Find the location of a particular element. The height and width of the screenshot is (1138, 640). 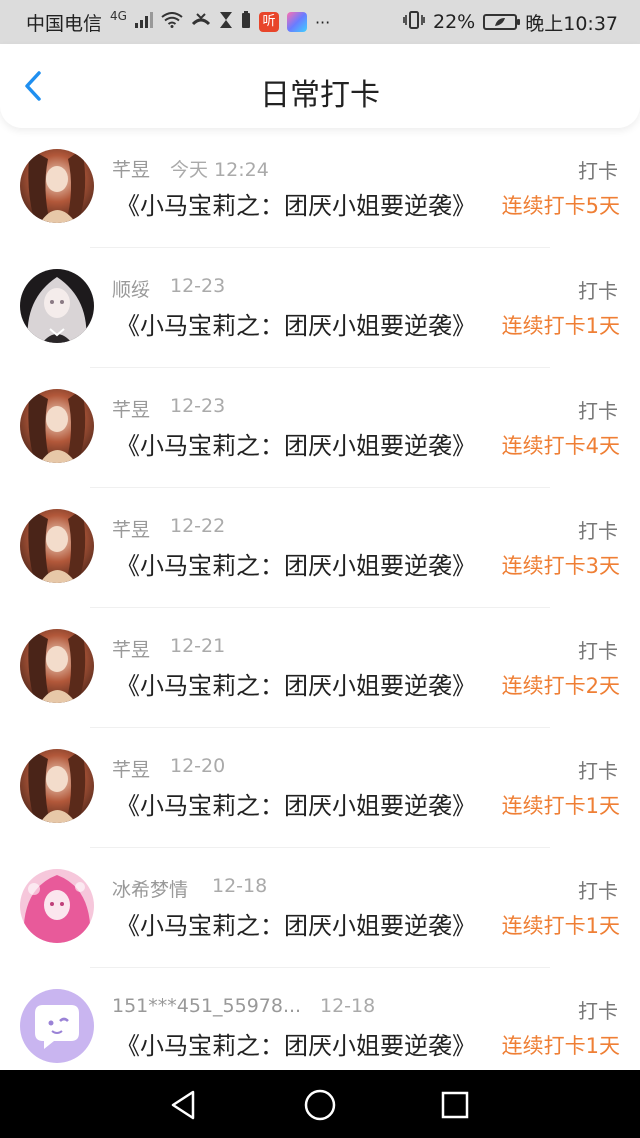

list-item: 芊昱 12-20 《小马宝莉之：团厌小姐要逆袭》 打卡 连续打卡1天 is located at coordinates (320, 788).